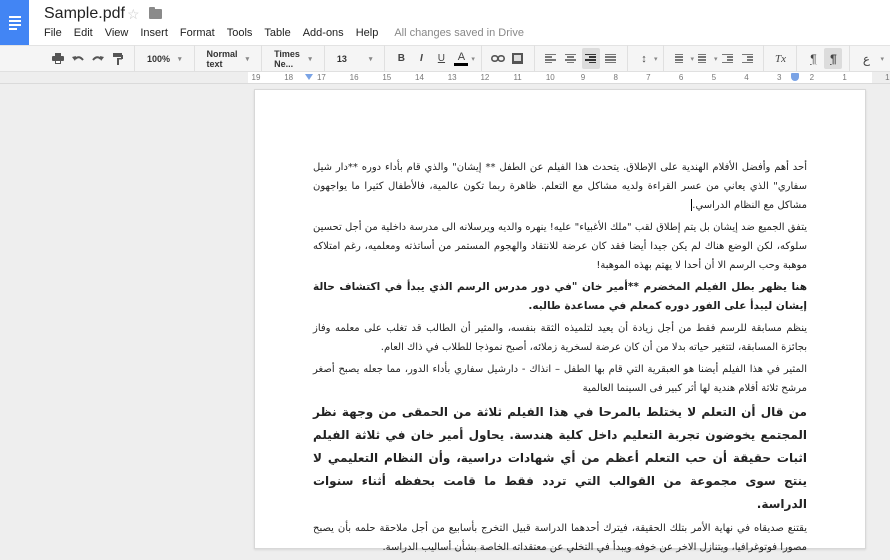 The width and height of the screenshot is (890, 560). What do you see at coordinates (222, 58) in the screenshot?
I see `paragraph-style-value: Normal text` at bounding box center [222, 58].